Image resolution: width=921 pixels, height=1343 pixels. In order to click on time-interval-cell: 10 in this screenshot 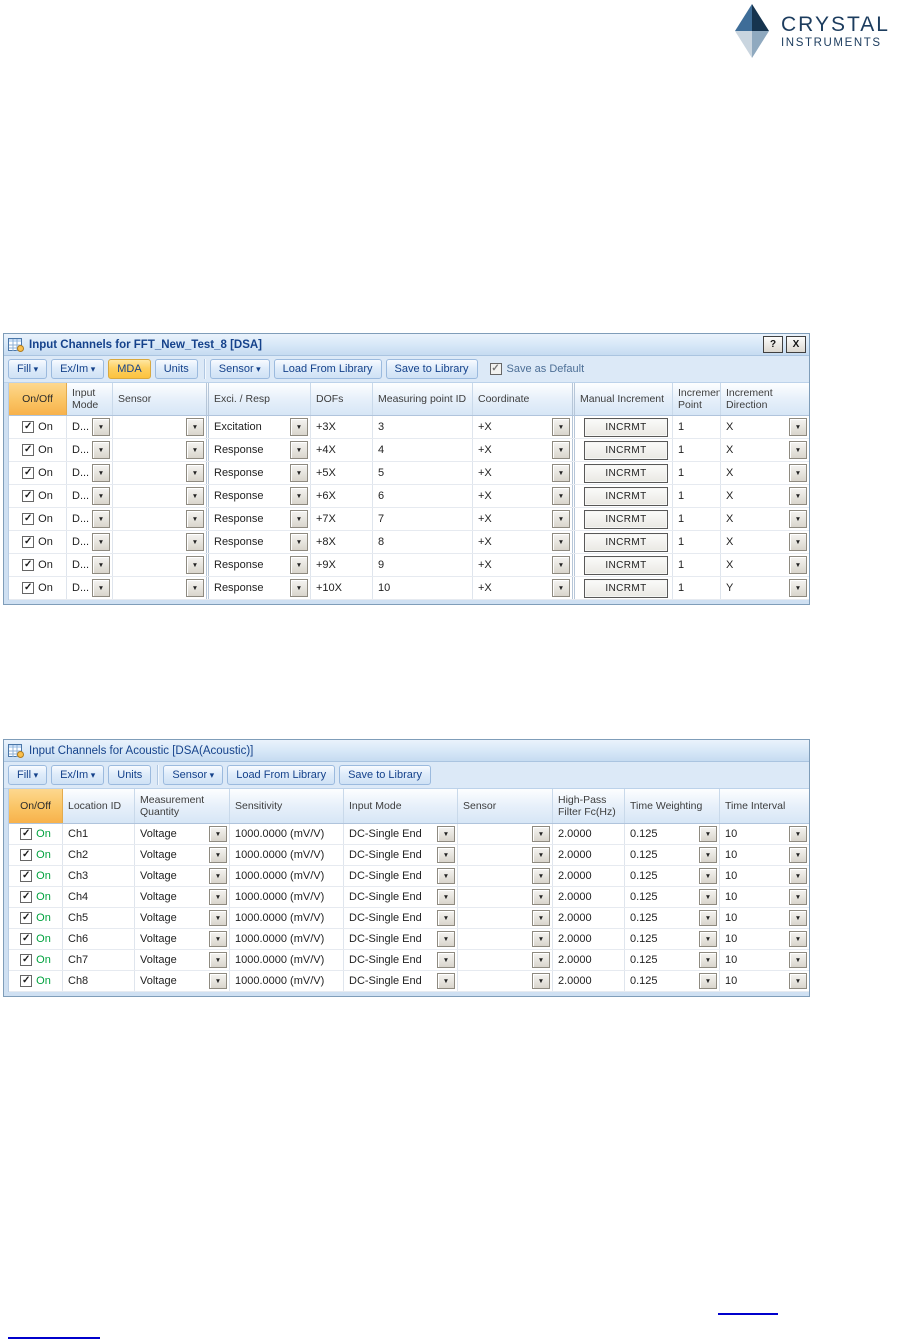, I will do `click(764, 960)`.